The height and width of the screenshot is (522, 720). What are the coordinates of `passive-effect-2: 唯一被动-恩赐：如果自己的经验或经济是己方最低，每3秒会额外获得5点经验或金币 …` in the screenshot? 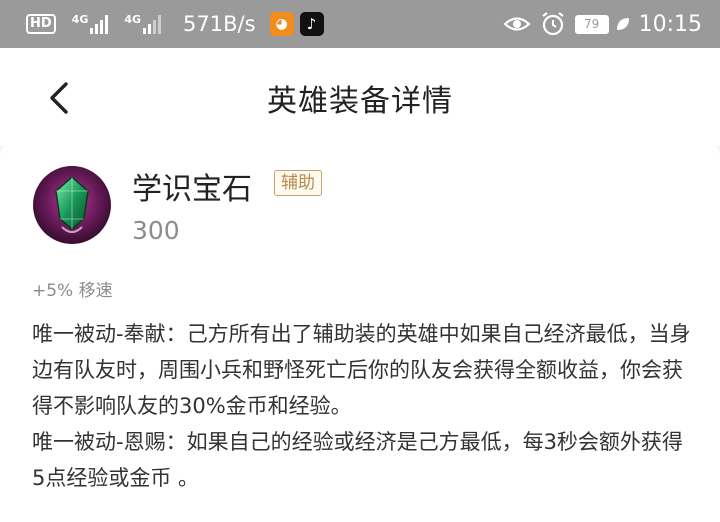 It's located at (357, 460).